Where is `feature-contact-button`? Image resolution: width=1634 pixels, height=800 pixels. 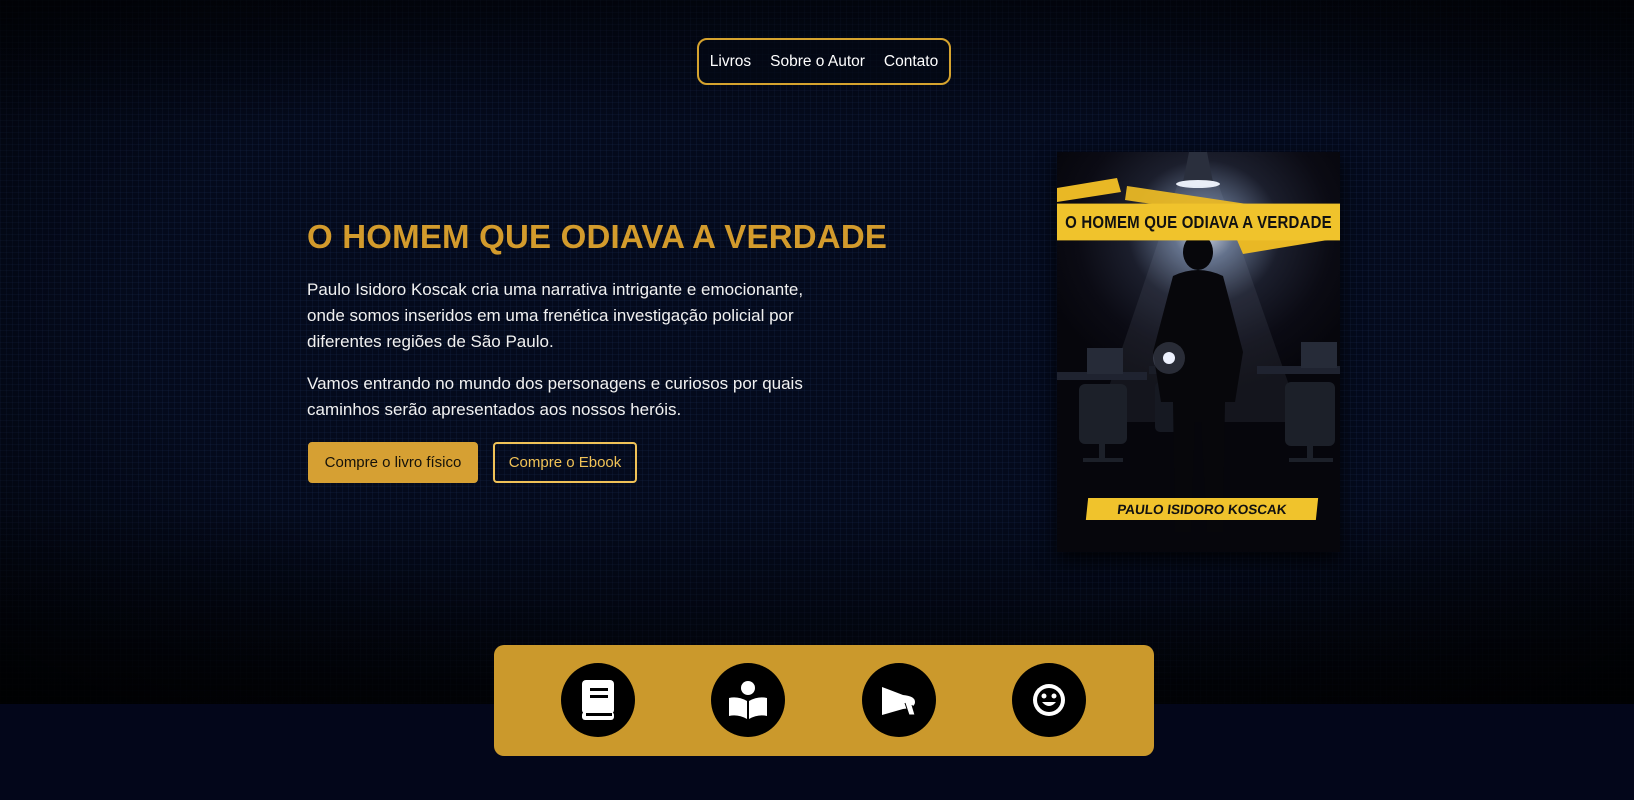
feature-contact-button is located at coordinates (1049, 700).